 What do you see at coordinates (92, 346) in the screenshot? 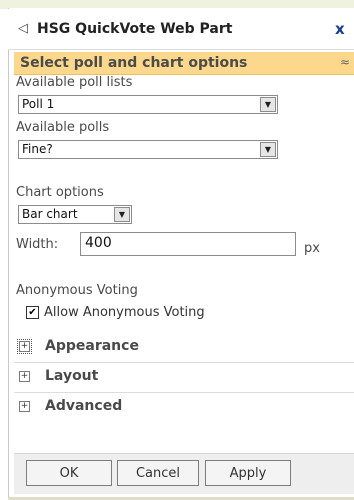
I see `group-appearance-label: Appearance` at bounding box center [92, 346].